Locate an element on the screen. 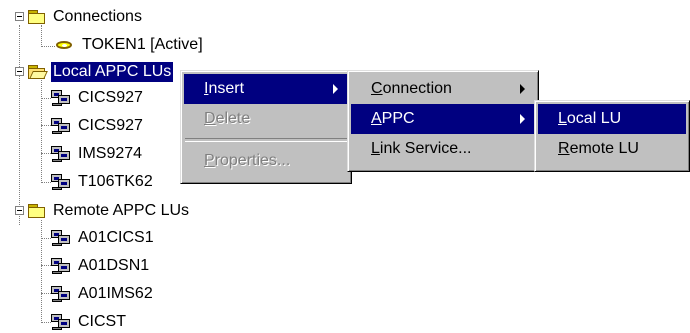 The image size is (690, 333). menu-accelerator: R is located at coordinates (564, 148).